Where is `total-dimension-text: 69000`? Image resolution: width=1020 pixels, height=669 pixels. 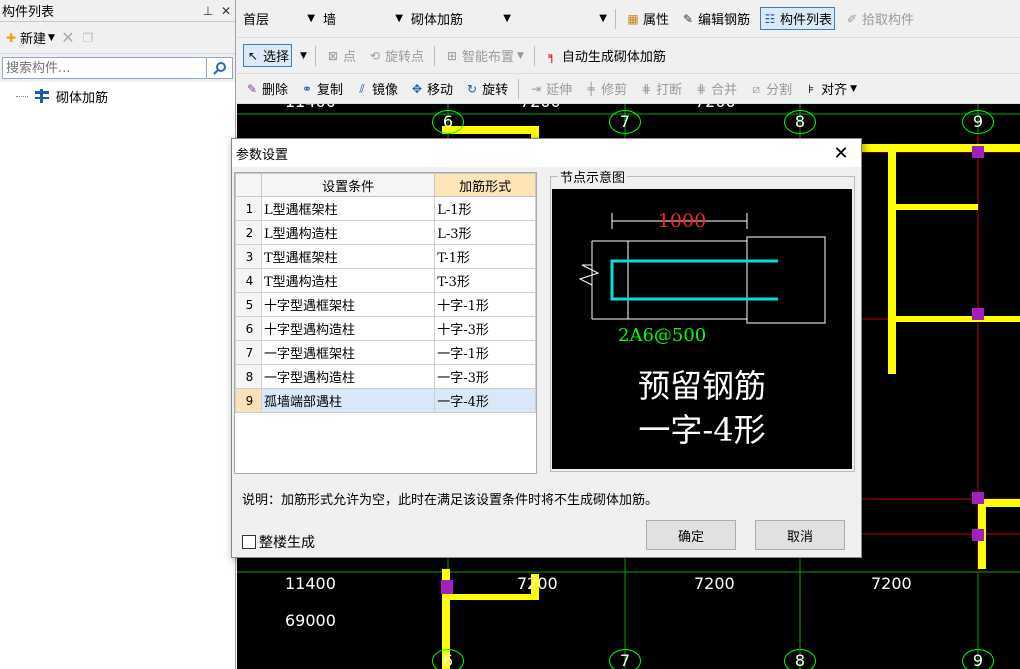
total-dimension-text: 69000 is located at coordinates (310, 620).